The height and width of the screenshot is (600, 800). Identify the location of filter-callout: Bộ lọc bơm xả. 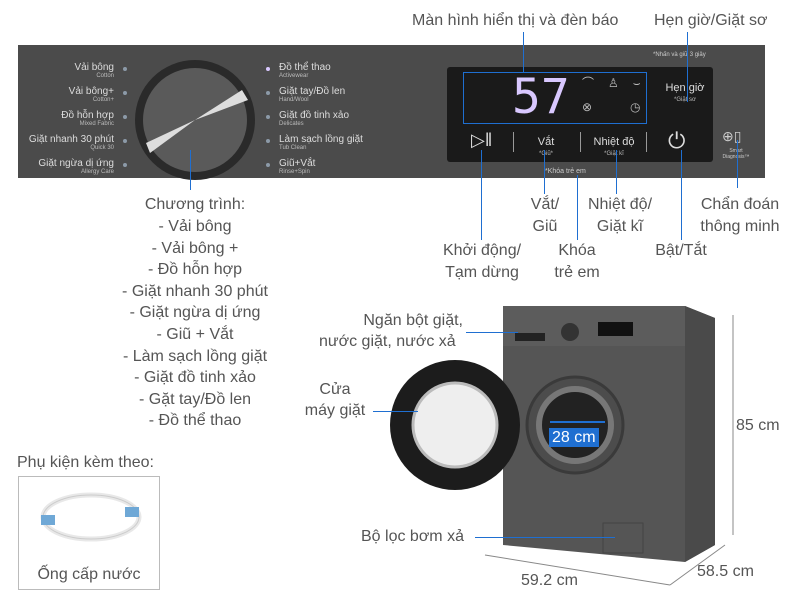
(412, 536).